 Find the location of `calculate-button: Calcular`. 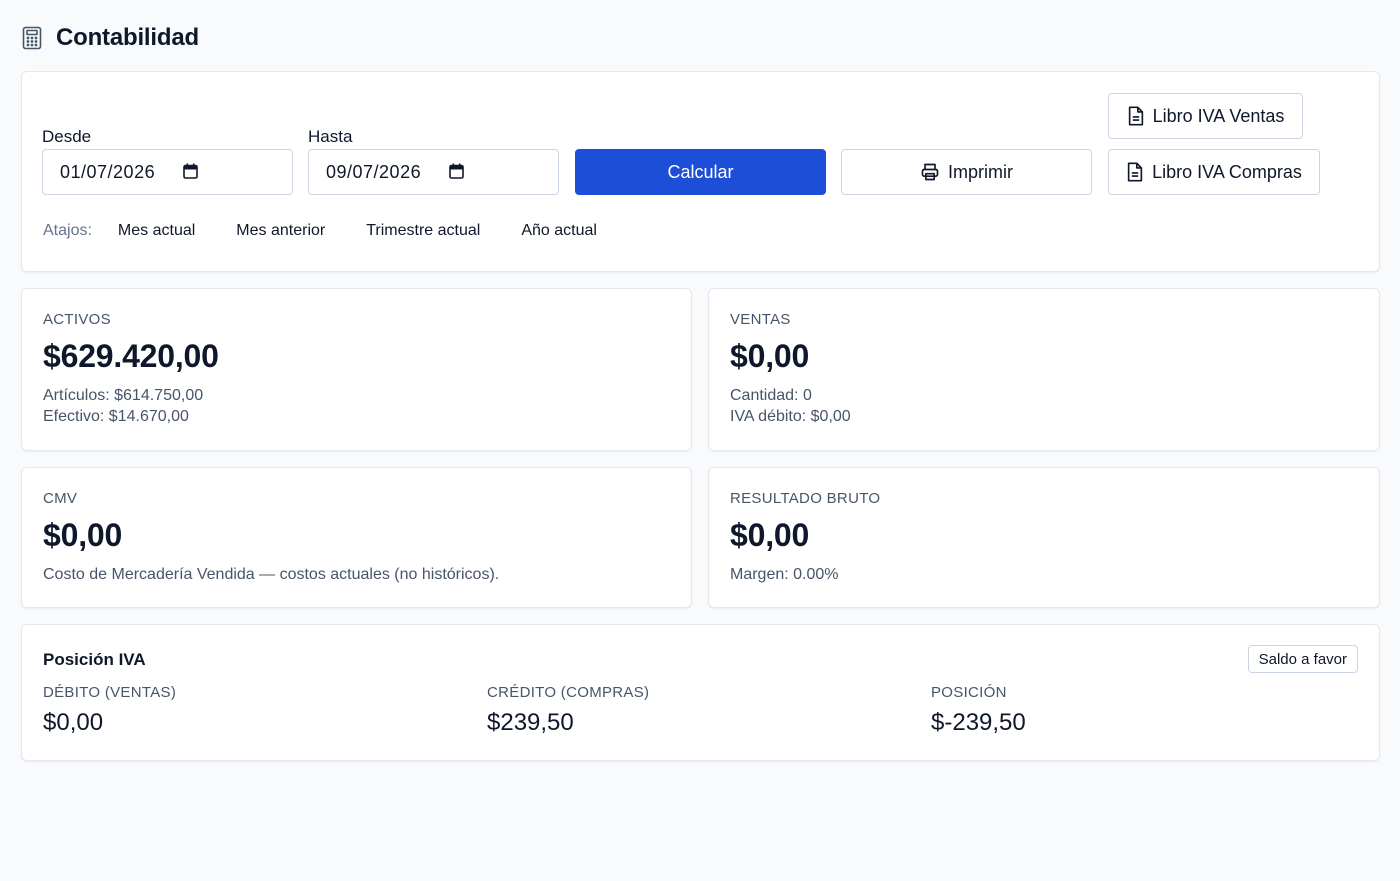

calculate-button: Calcular is located at coordinates (700, 172).